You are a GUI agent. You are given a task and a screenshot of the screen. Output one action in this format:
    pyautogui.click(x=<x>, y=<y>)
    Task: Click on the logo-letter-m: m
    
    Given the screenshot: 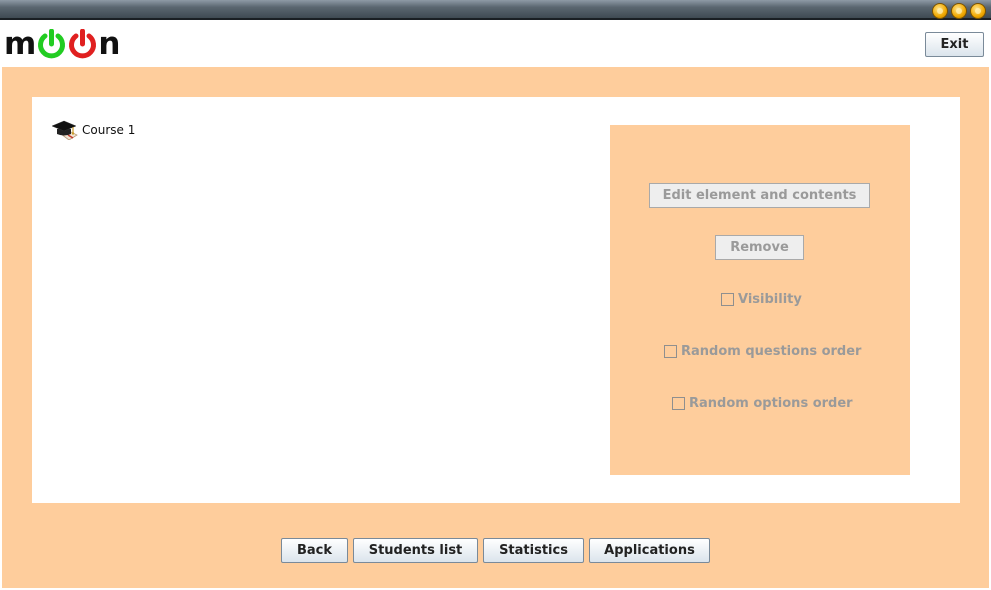 What is the action you would take?
    pyautogui.click(x=20, y=44)
    